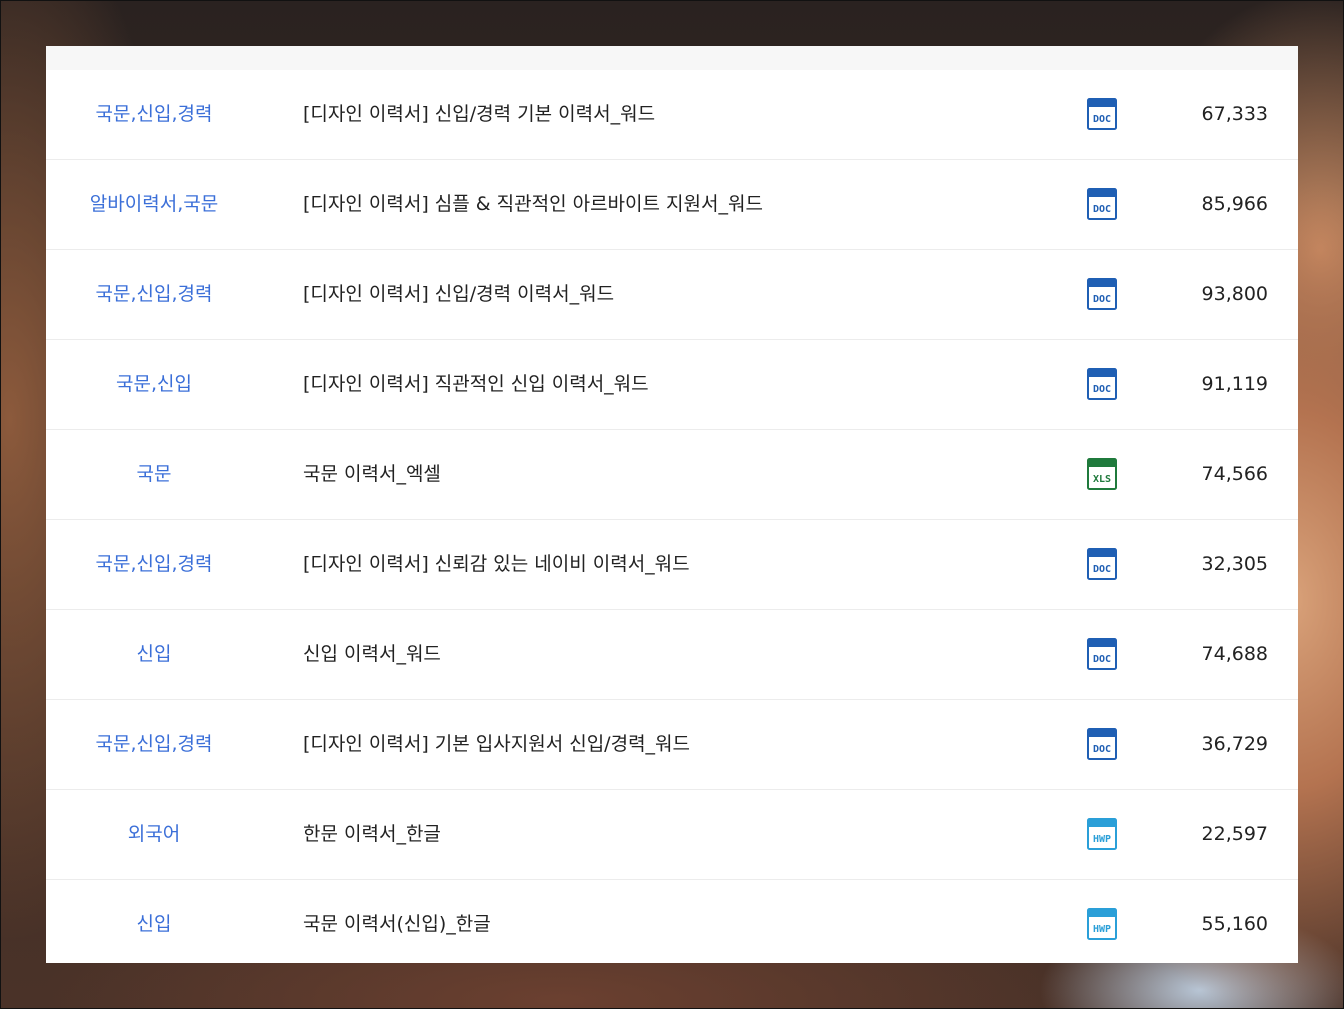 This screenshot has height=1009, width=1344. I want to click on table-row: 국문 국문 이력서_엑셀 XLS 74,566, so click(672, 475).